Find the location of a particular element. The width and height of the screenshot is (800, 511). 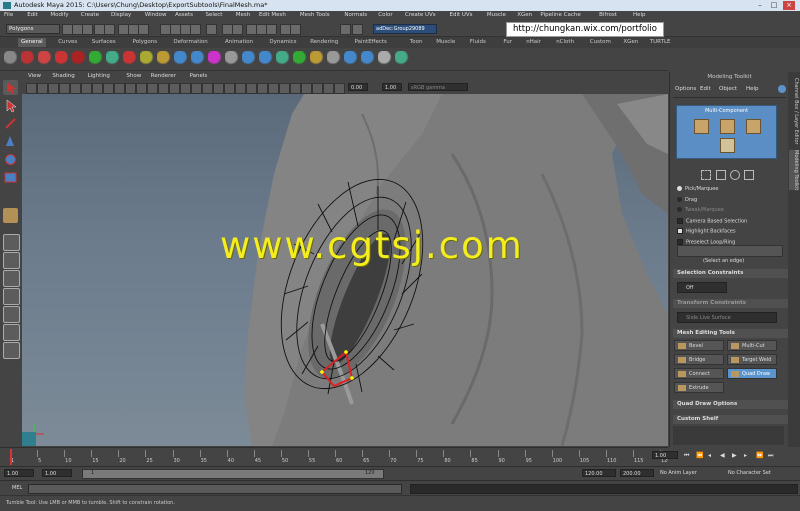

color-space-field: sRGB gamma is located at coordinates (438, 87).